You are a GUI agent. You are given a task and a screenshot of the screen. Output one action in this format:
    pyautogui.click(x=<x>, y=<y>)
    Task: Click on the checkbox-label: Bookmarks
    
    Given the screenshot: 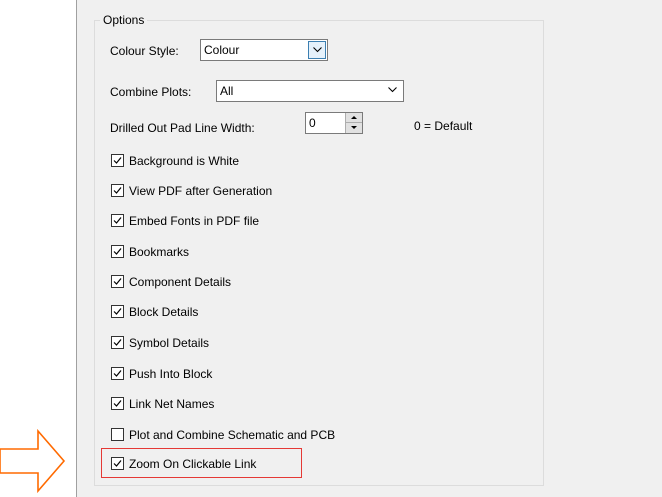 What is the action you would take?
    pyautogui.click(x=159, y=252)
    